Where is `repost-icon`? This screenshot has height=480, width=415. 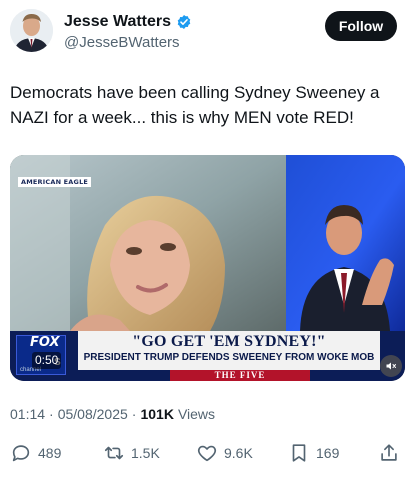
repost-icon is located at coordinates (114, 453).